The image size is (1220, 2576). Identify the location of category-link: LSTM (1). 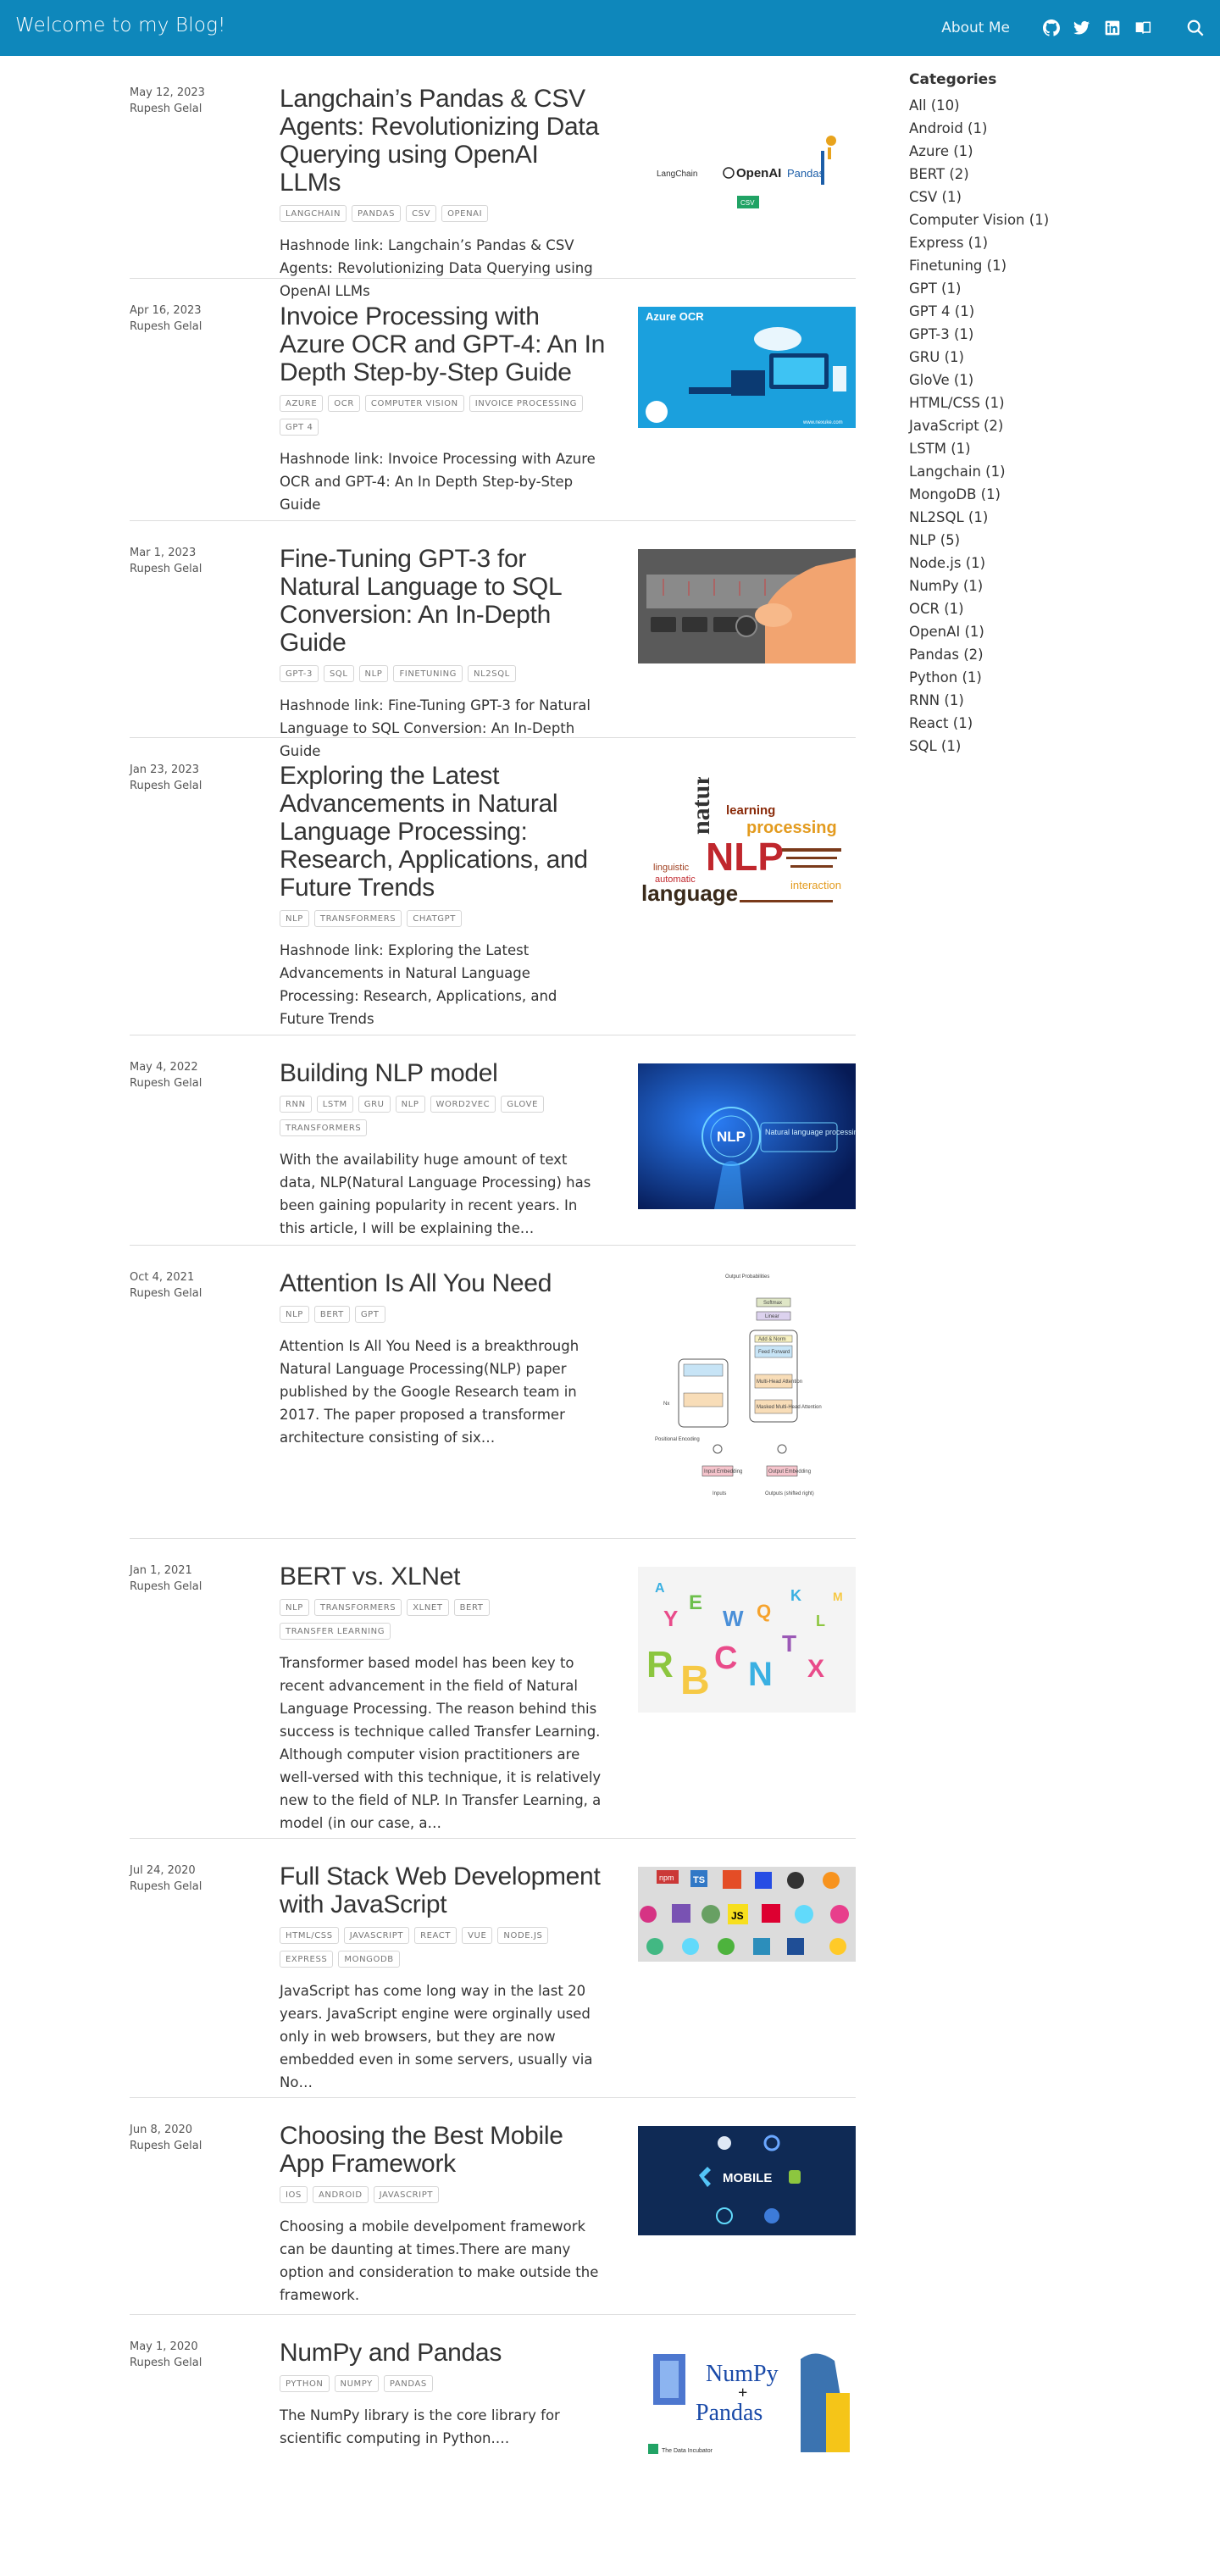
(1036, 448).